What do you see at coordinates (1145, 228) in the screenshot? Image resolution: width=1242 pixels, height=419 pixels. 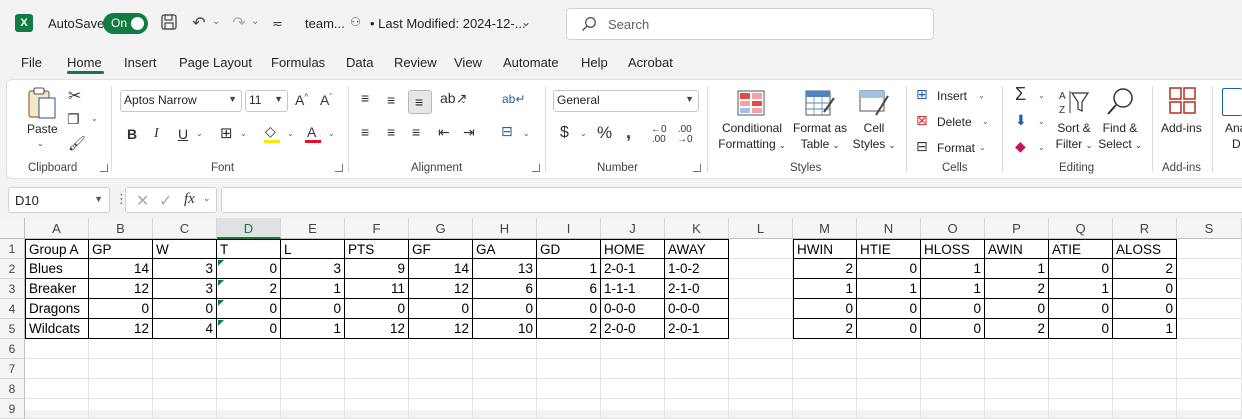 I see `column-header-r: R` at bounding box center [1145, 228].